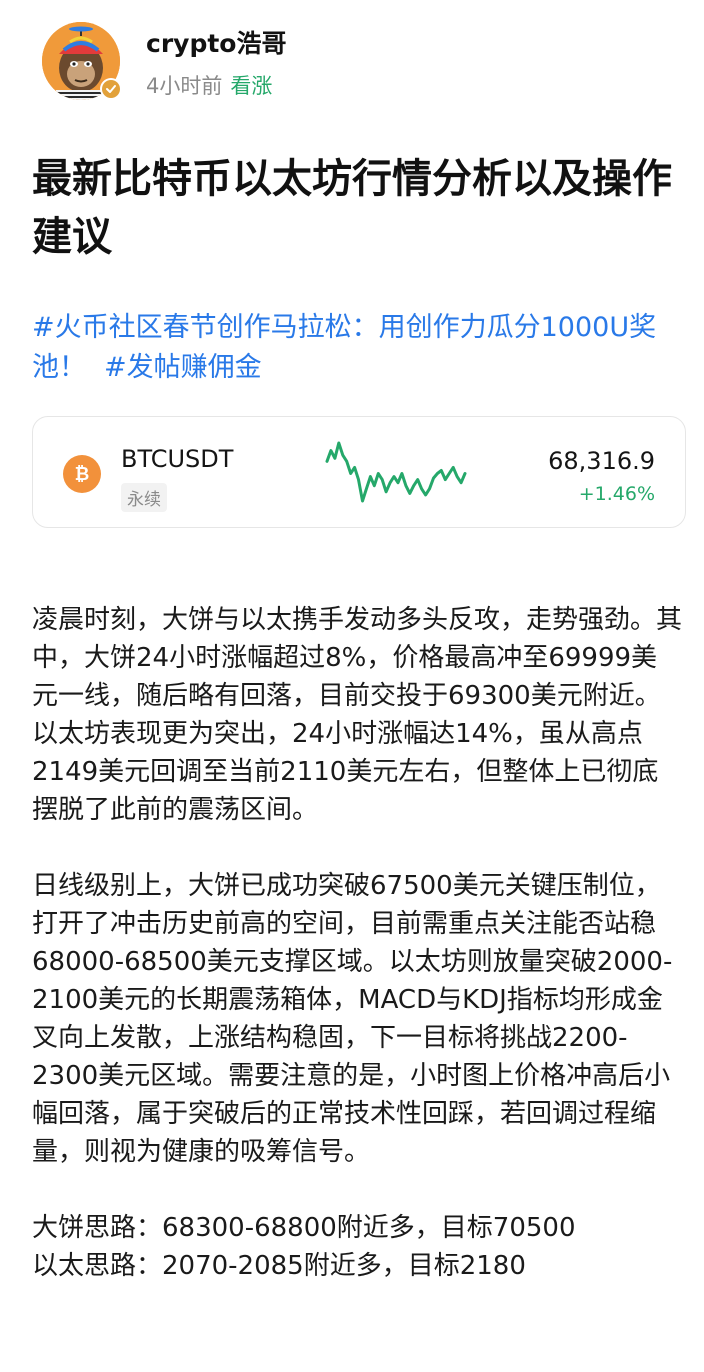  I want to click on price-sparkline, so click(396, 472).